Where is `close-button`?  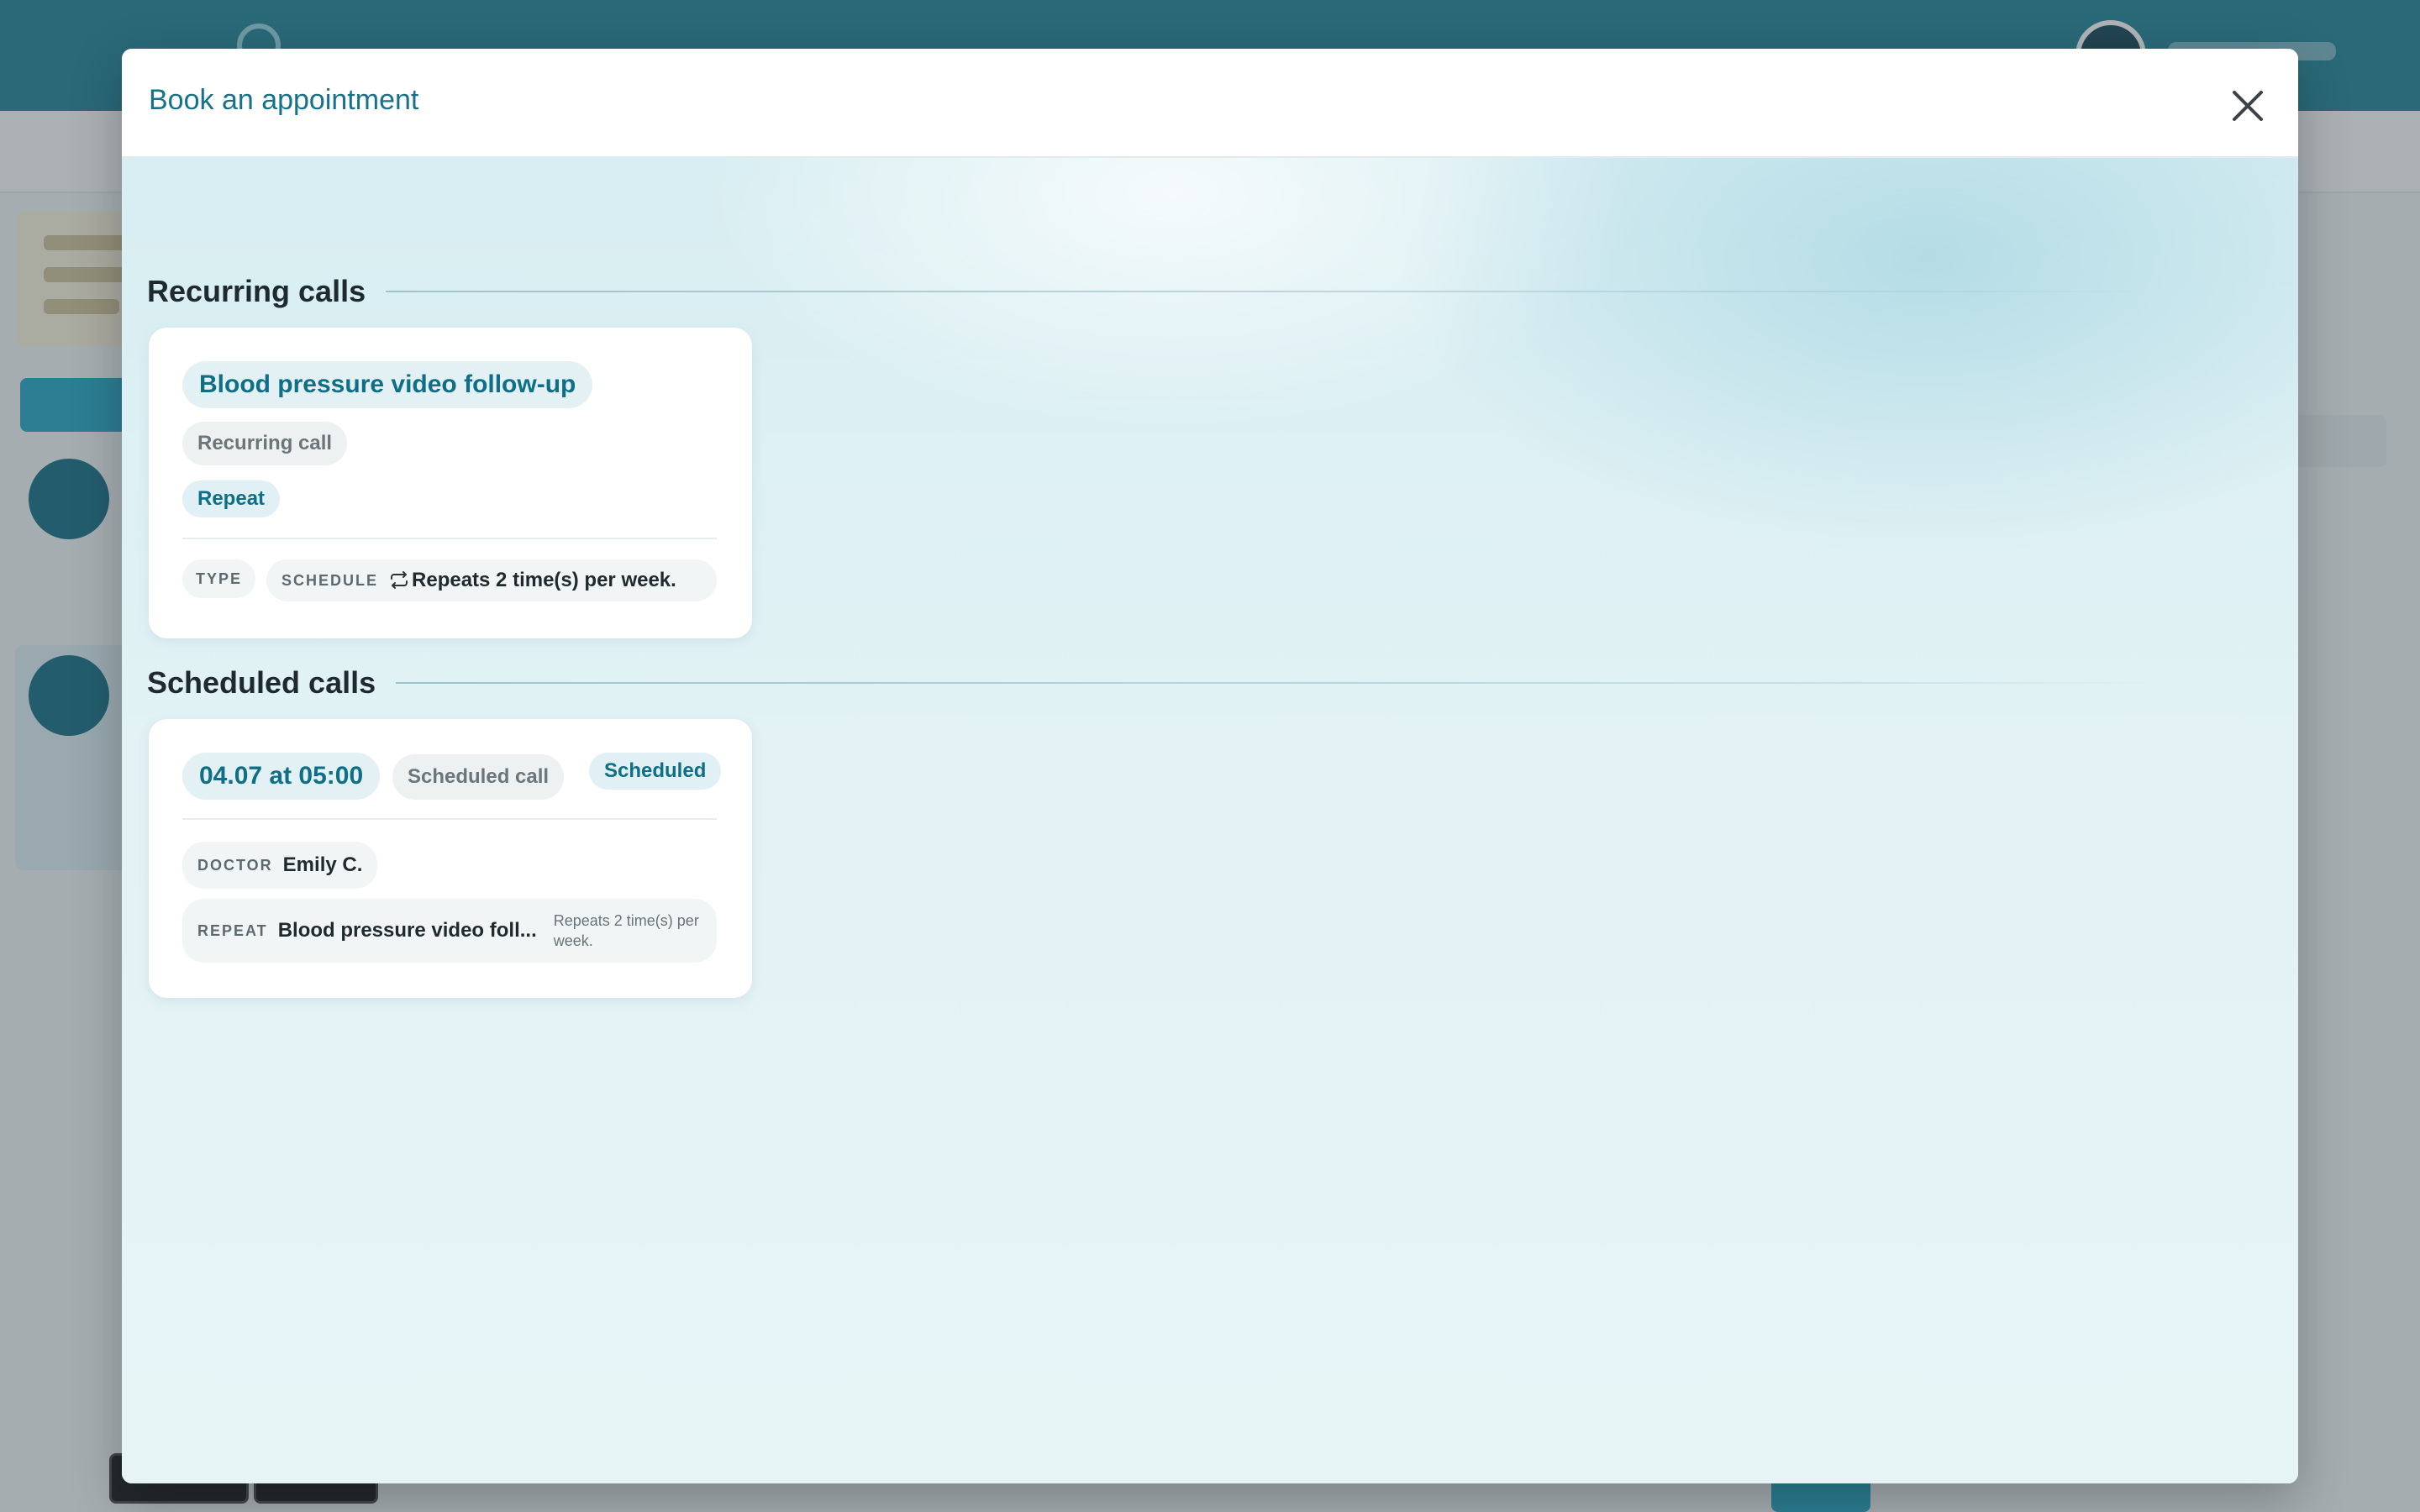 close-button is located at coordinates (2248, 106).